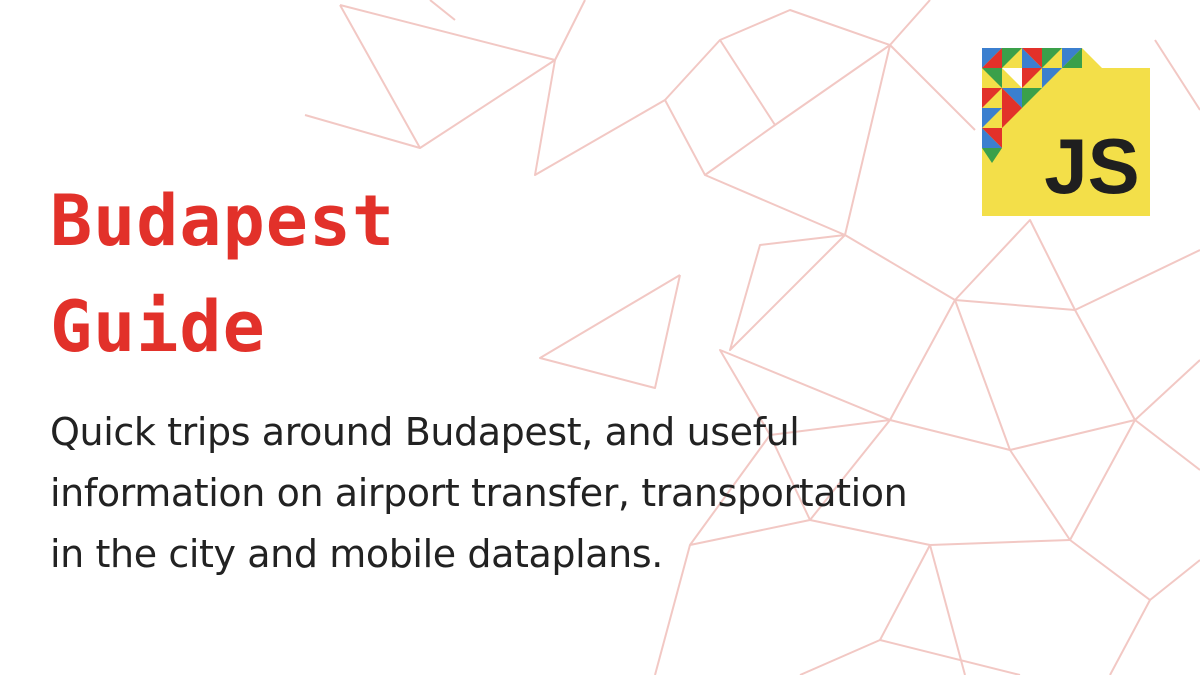  Describe the element at coordinates (1091, 166) in the screenshot. I see `logo-text: JS` at that location.